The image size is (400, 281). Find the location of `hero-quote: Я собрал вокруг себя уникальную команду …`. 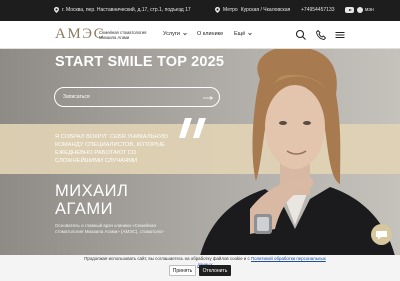

hero-quote: Я собрал вокруг себя уникальную команду … is located at coordinates (112, 149).